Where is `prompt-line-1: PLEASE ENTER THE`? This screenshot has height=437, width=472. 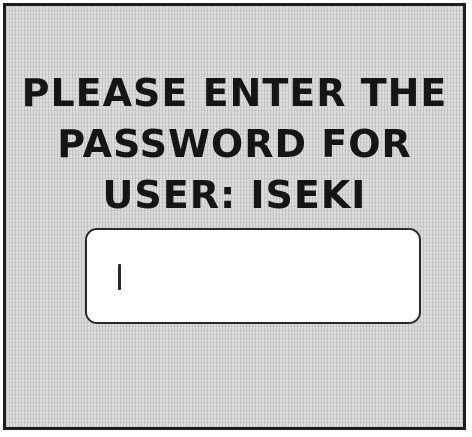
prompt-line-1: PLEASE ENTER THE is located at coordinates (234, 93).